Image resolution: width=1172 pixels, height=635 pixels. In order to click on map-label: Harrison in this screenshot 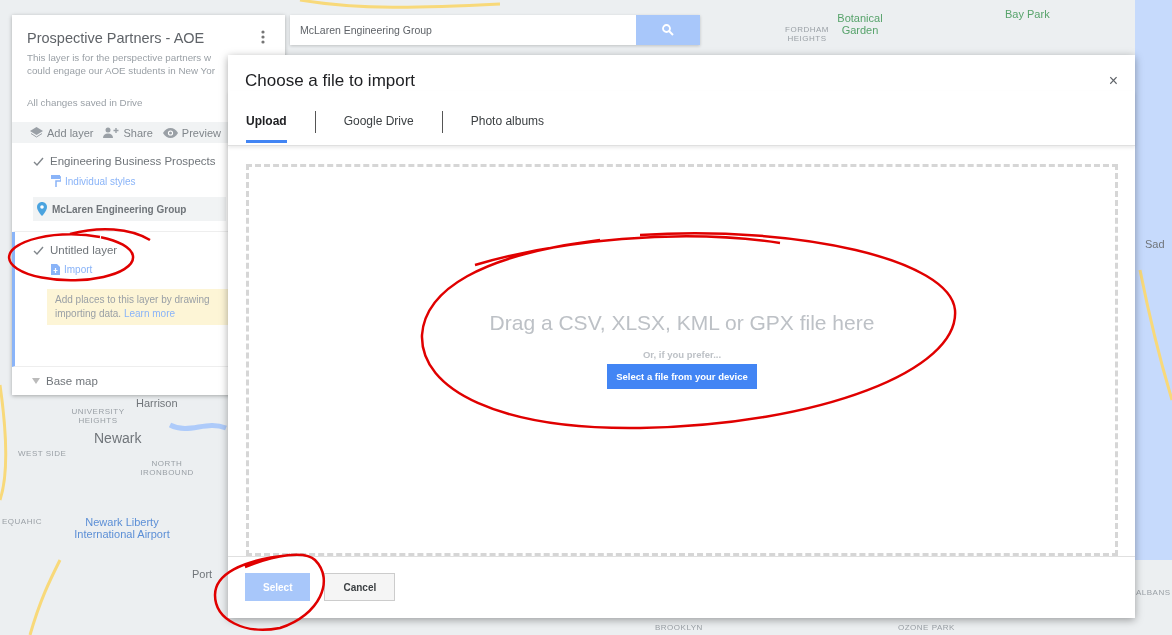, I will do `click(157, 403)`.